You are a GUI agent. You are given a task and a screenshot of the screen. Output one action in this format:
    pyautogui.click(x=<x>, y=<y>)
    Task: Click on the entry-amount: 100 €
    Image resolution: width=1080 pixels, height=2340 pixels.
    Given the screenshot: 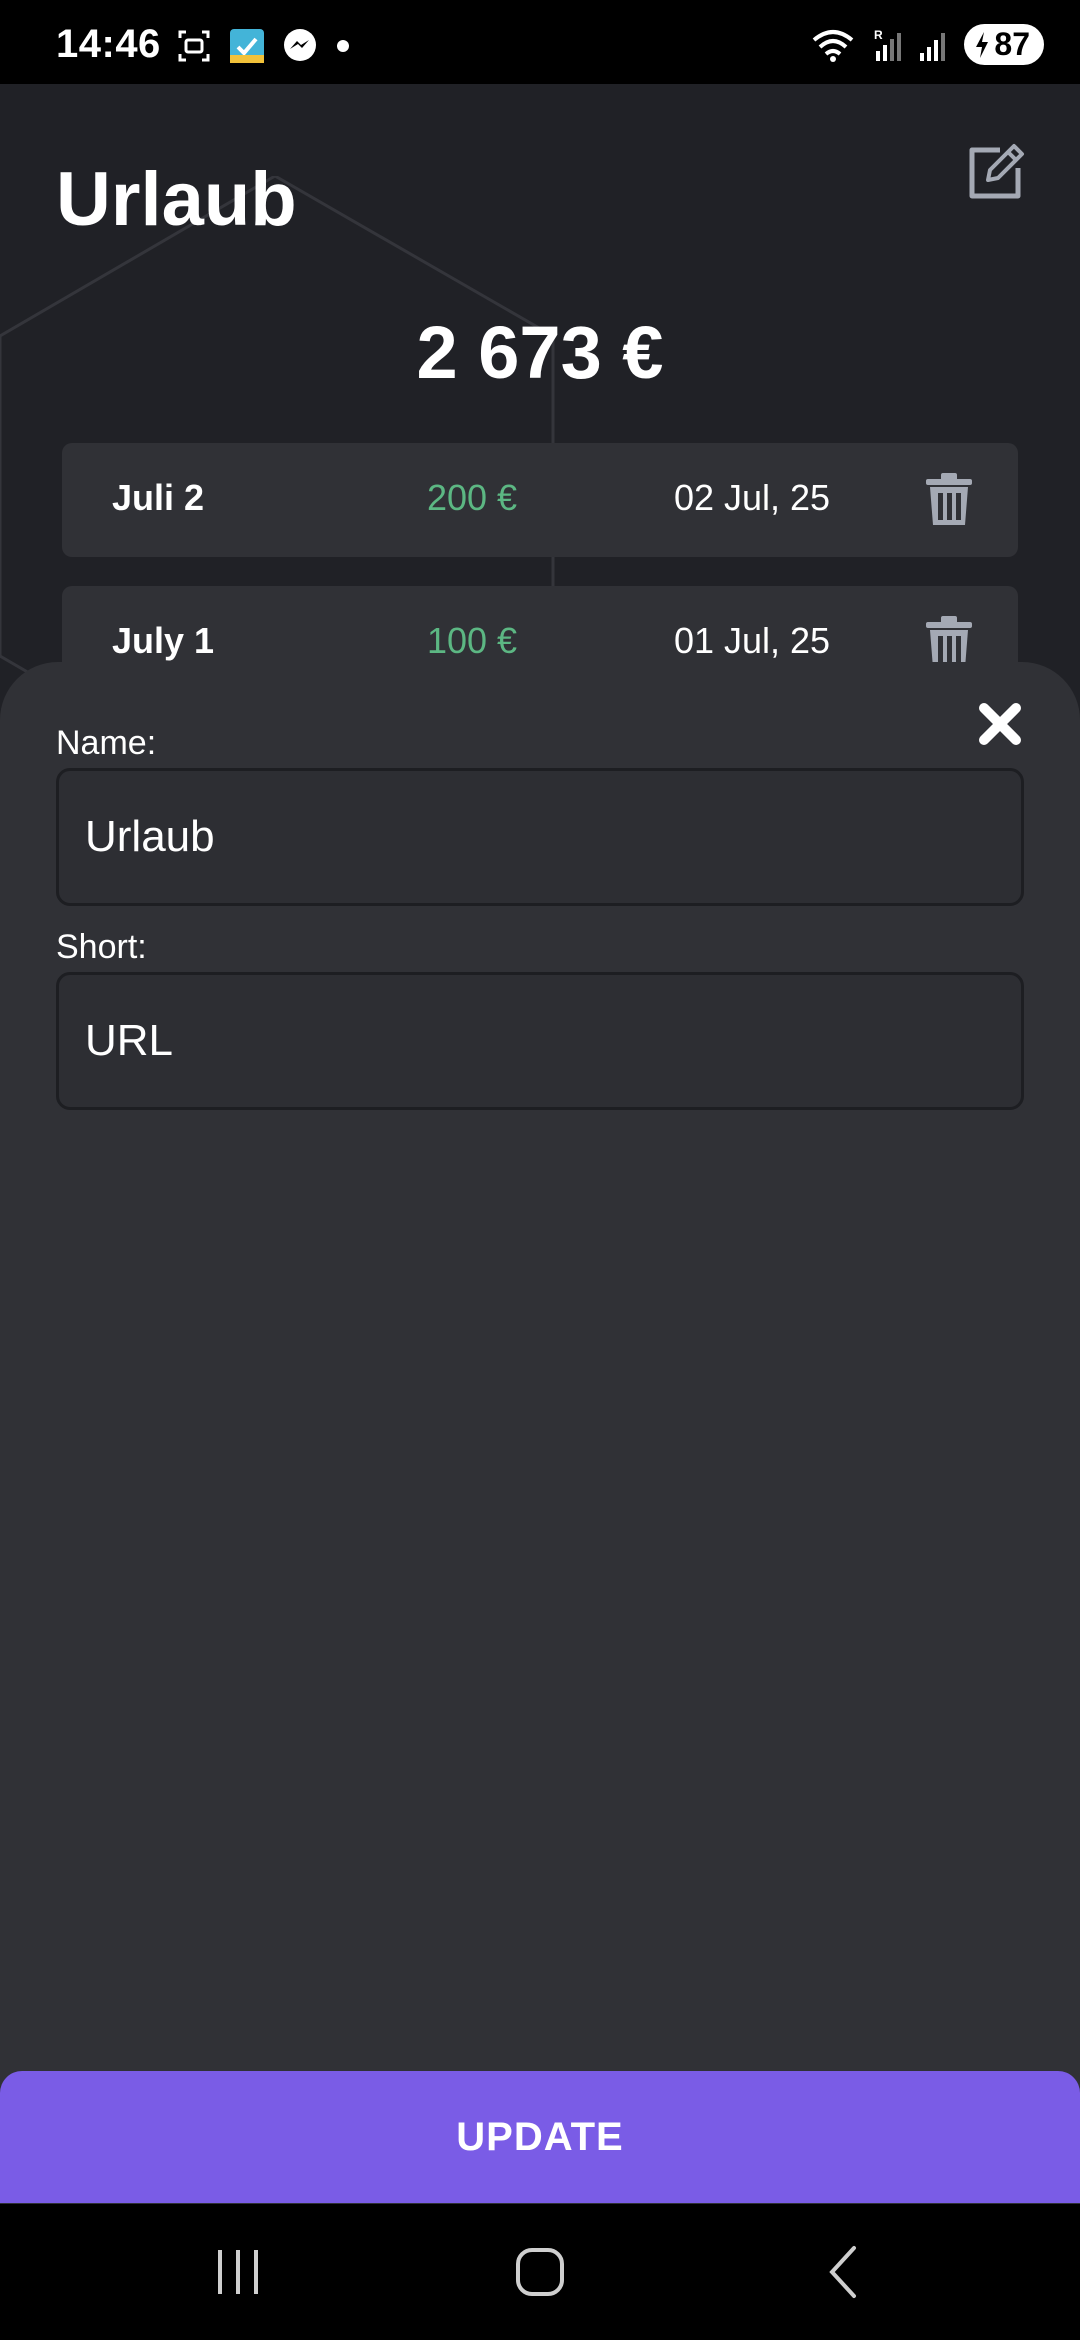 What is the action you would take?
    pyautogui.click(x=472, y=640)
    